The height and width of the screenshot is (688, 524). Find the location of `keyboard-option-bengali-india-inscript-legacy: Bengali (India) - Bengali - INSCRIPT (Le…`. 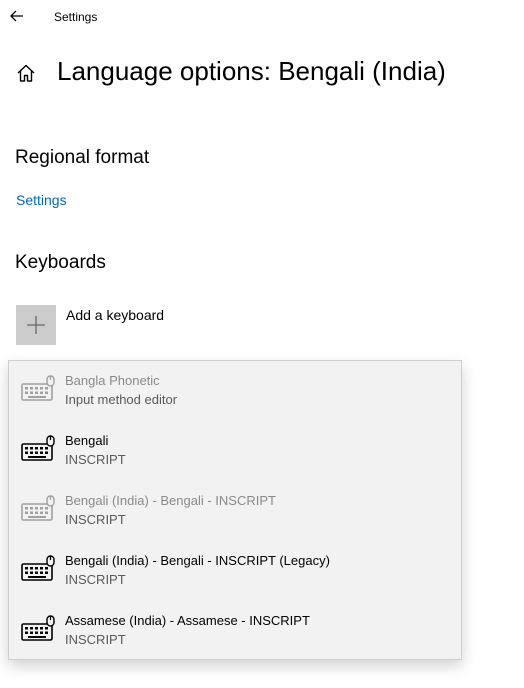

keyboard-option-bengali-india-inscript-legacy: Bengali (India) - Bengali - INSCRIPT (Le… is located at coordinates (235, 571).